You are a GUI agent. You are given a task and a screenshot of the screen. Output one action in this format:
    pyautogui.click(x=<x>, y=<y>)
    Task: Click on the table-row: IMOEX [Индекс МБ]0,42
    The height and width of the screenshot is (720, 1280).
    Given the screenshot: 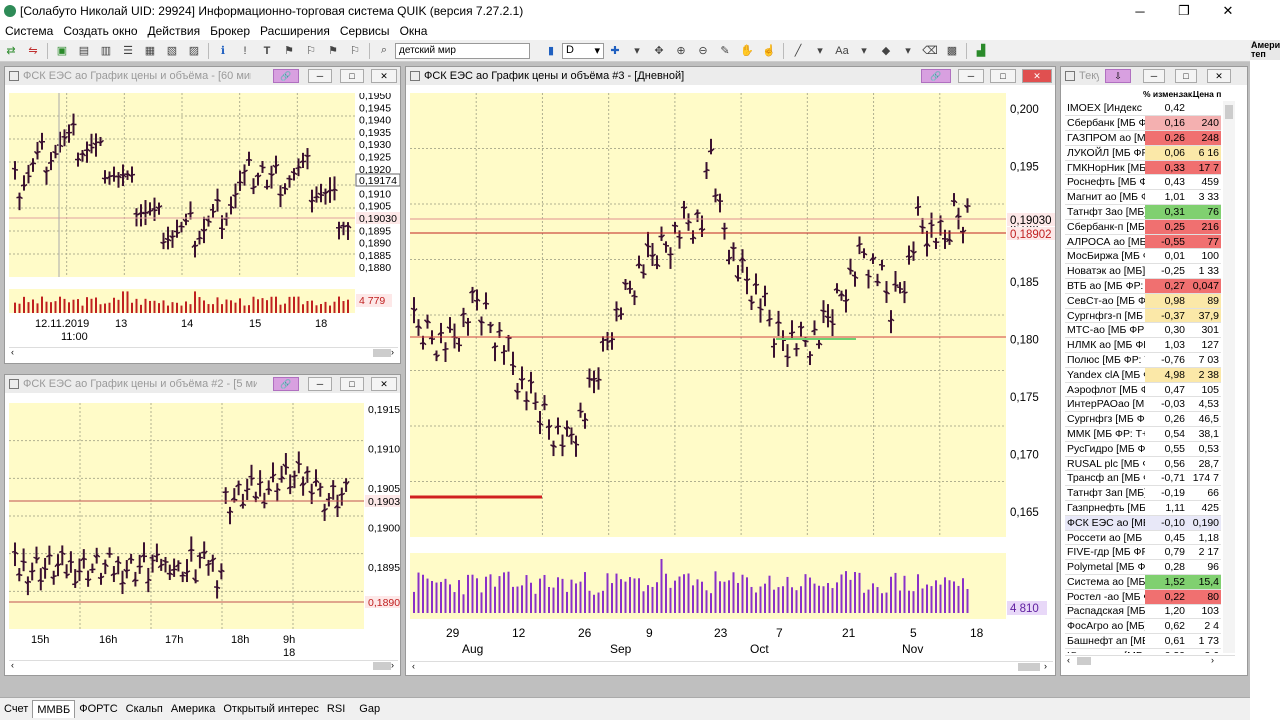 What is the action you would take?
    pyautogui.click(x=1143, y=109)
    